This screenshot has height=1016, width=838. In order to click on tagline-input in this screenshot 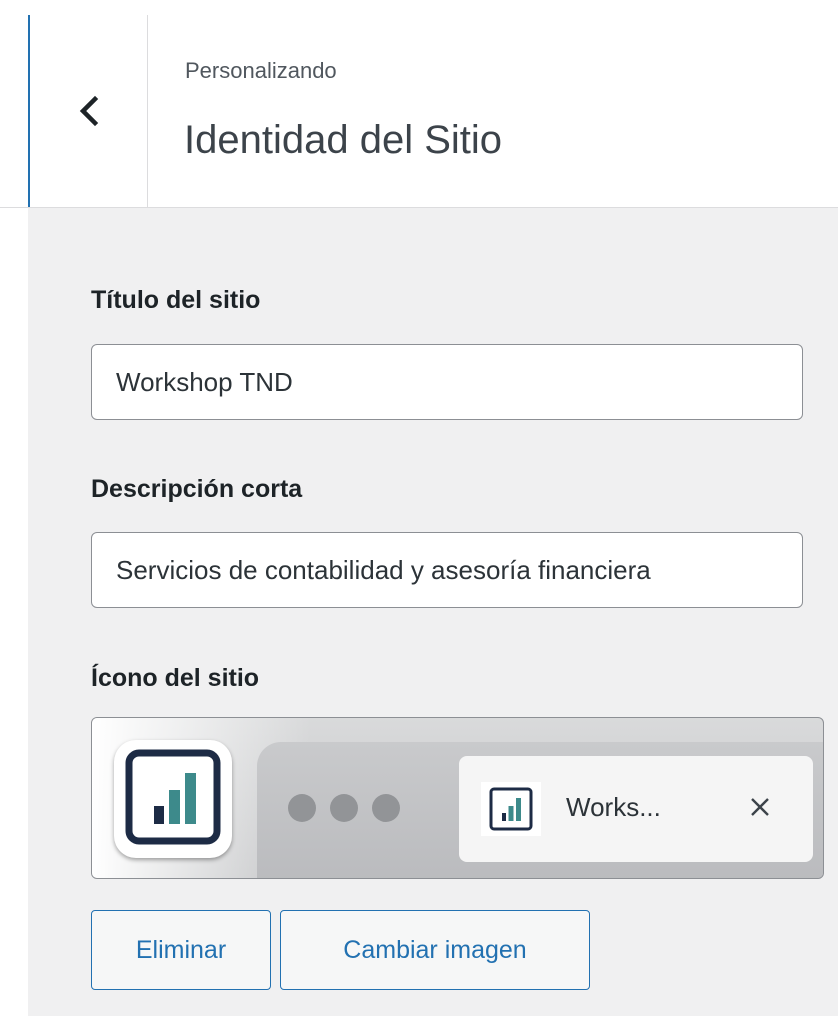, I will do `click(447, 570)`.